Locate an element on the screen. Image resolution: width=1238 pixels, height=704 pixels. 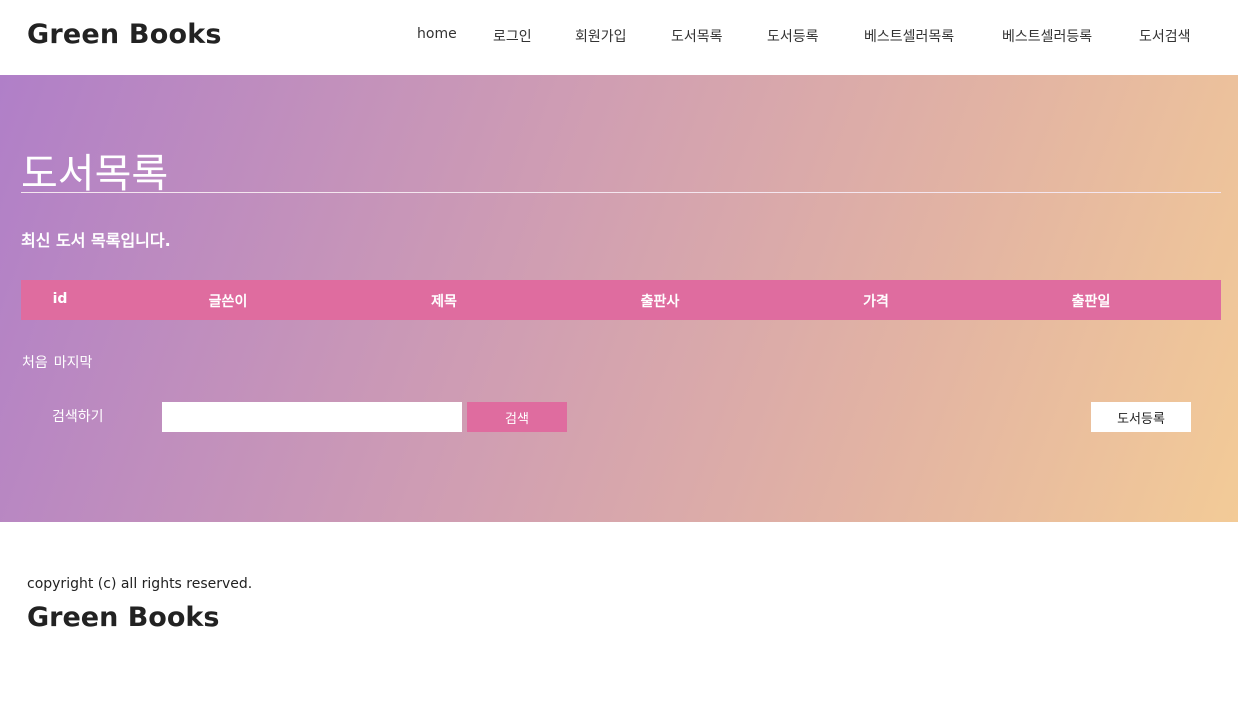
footer-logo: Green Books is located at coordinates (123, 617).